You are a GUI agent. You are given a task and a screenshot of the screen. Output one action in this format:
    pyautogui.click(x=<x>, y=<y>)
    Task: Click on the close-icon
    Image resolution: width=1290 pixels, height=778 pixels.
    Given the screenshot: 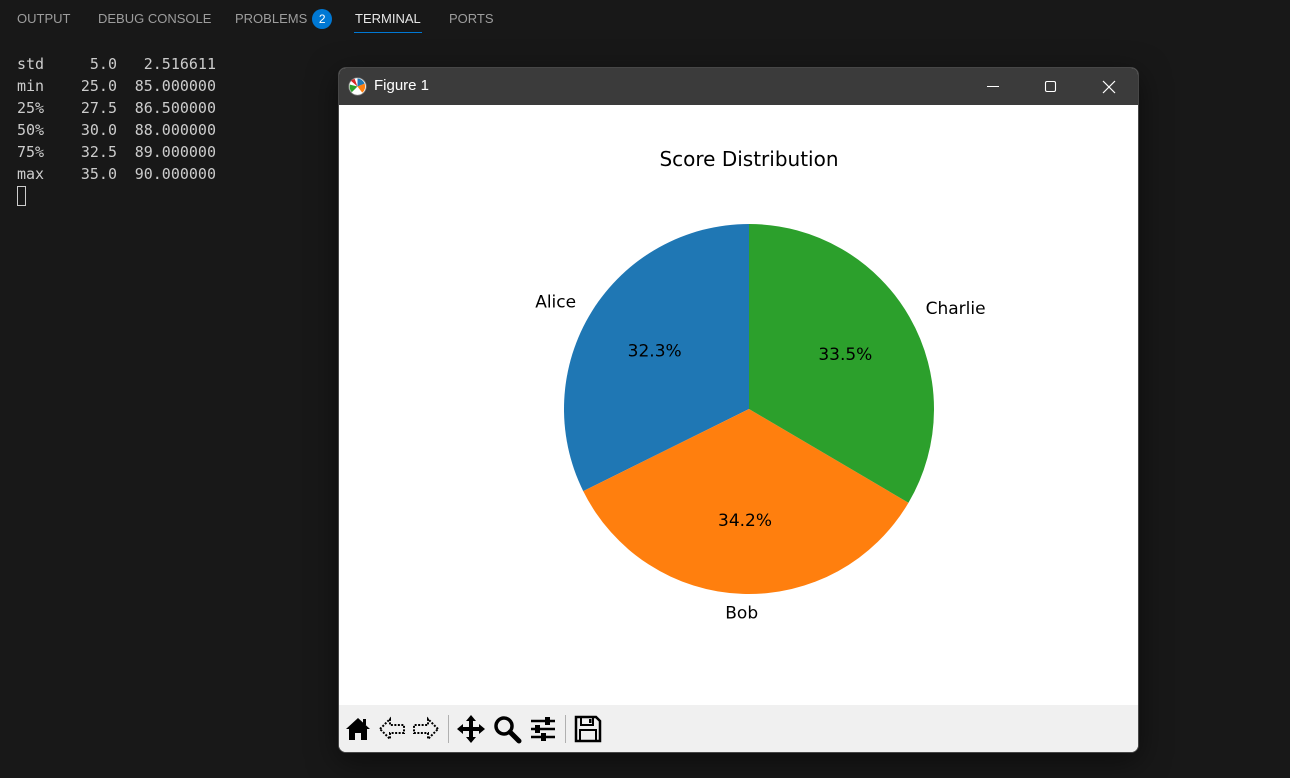 What is the action you would take?
    pyautogui.click(x=1109, y=87)
    